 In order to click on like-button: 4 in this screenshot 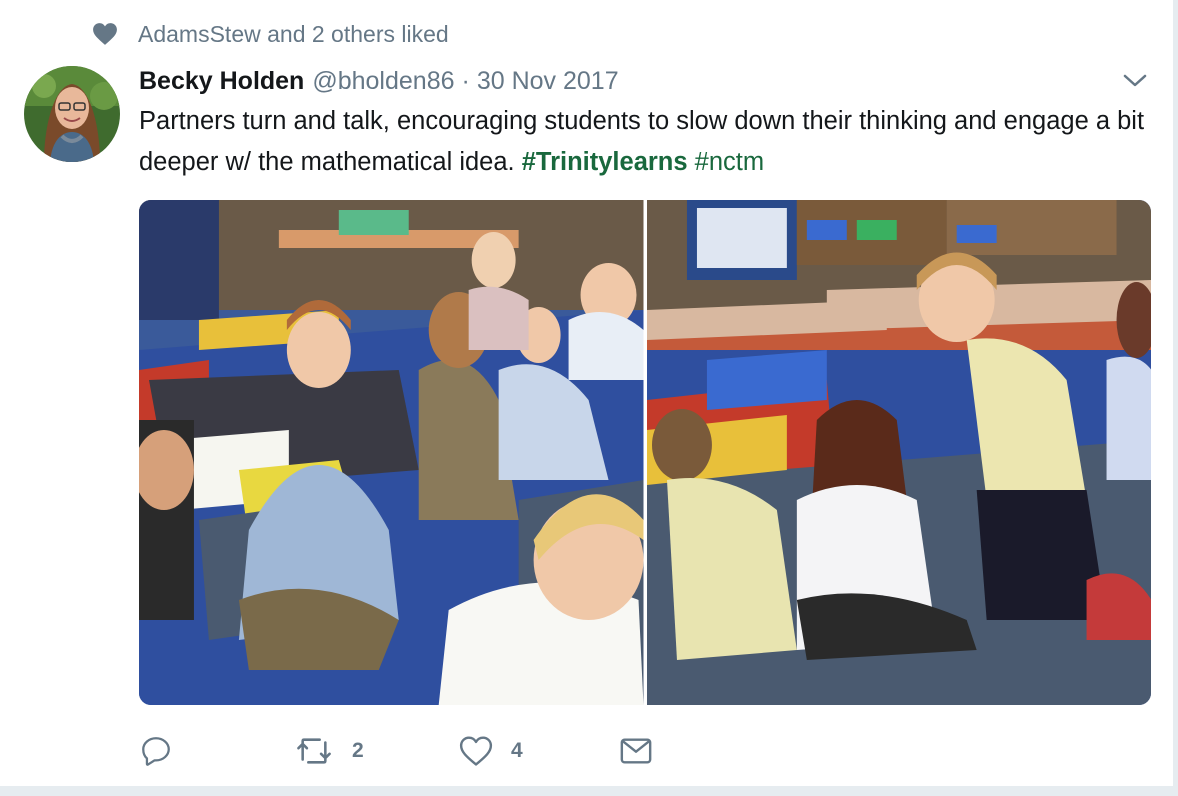, I will do `click(539, 751)`.